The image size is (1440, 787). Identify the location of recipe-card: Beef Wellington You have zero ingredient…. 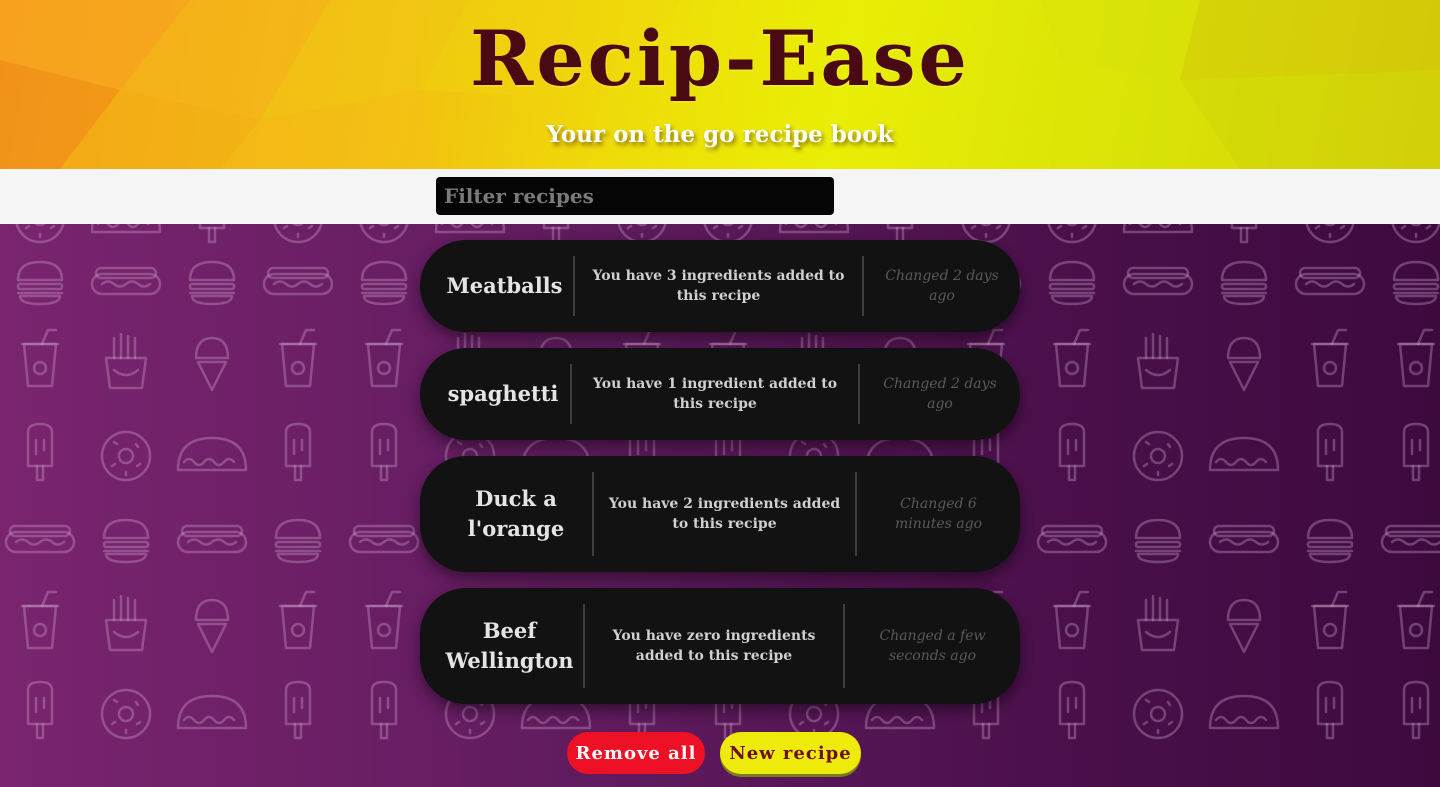
(720, 646).